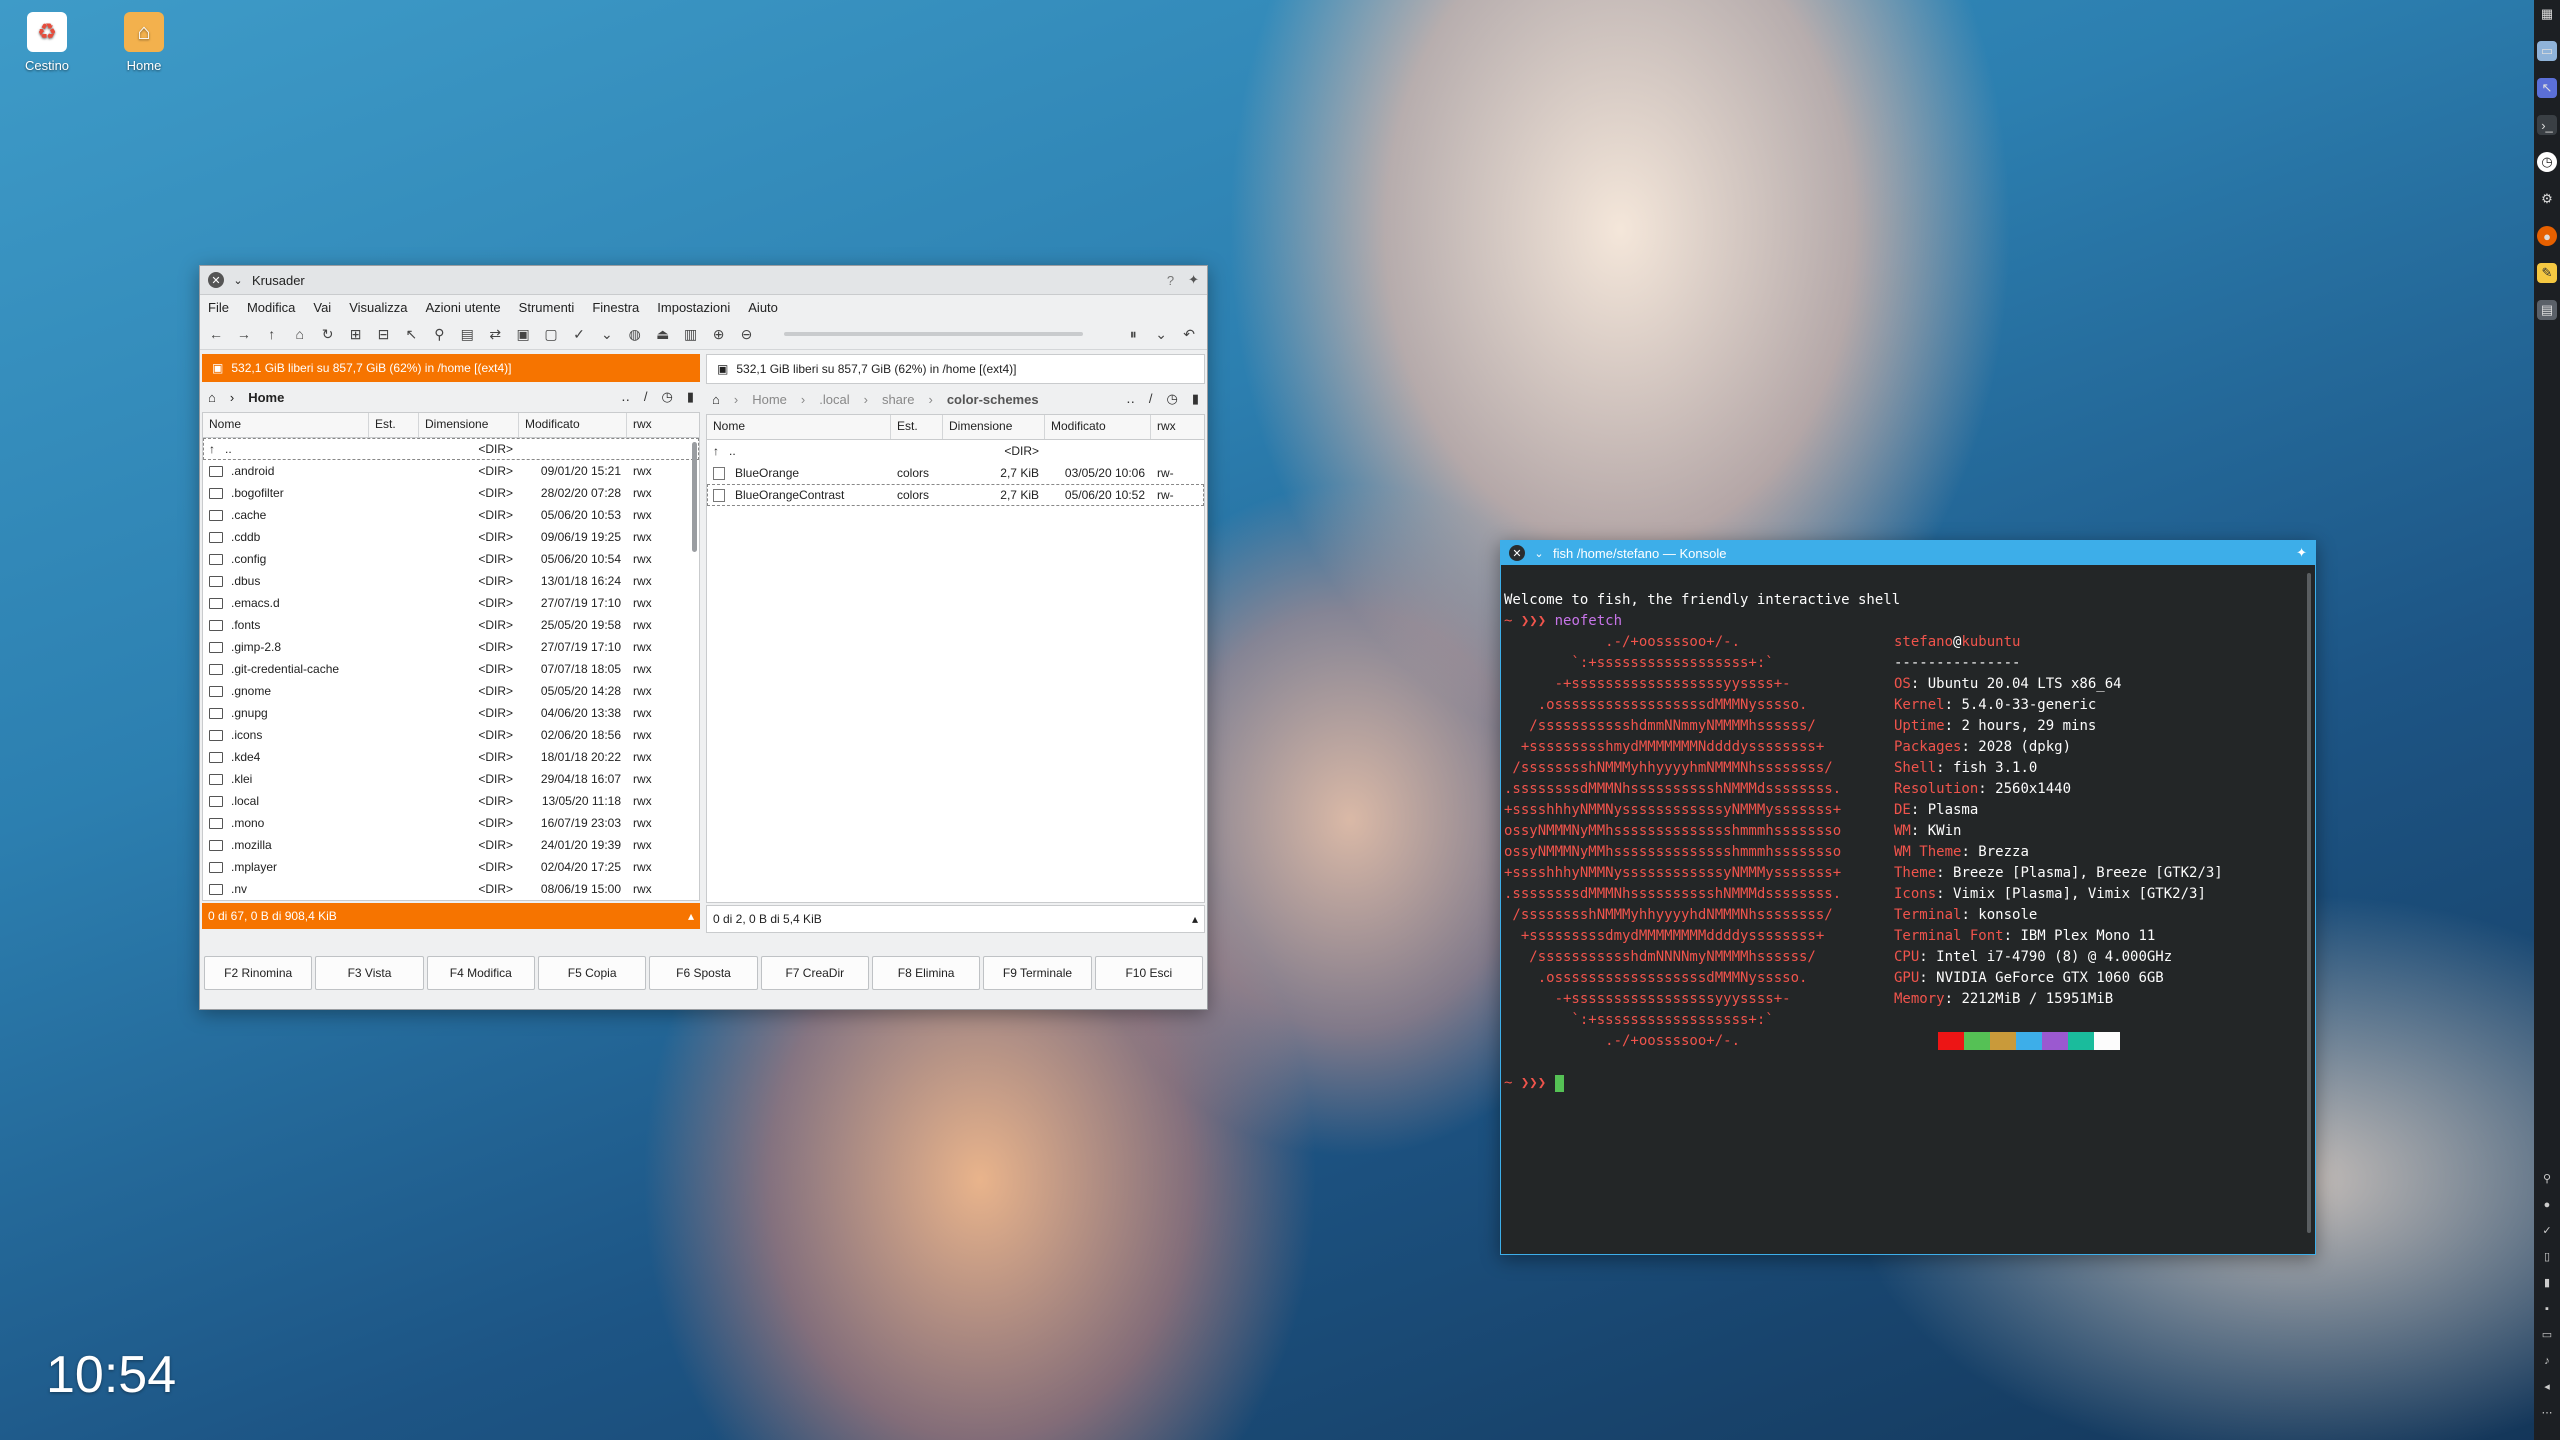  I want to click on konsole-task-icon: ›_, so click(2547, 125).